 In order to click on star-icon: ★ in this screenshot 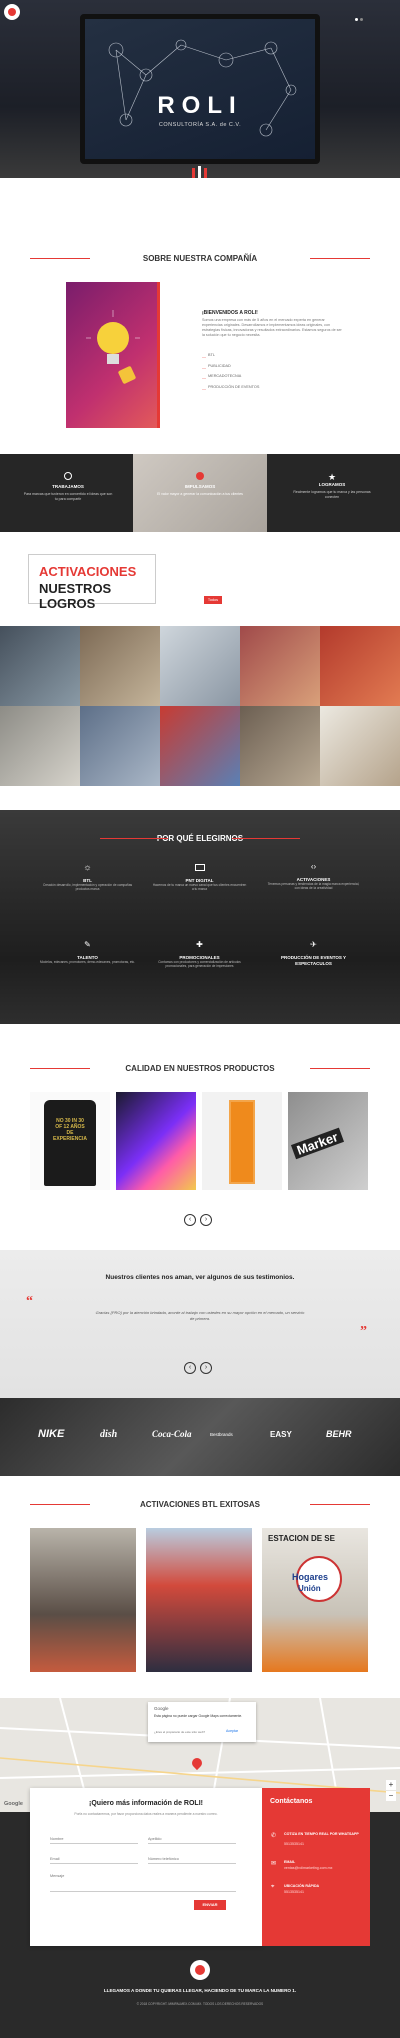, I will do `click(332, 477)`.